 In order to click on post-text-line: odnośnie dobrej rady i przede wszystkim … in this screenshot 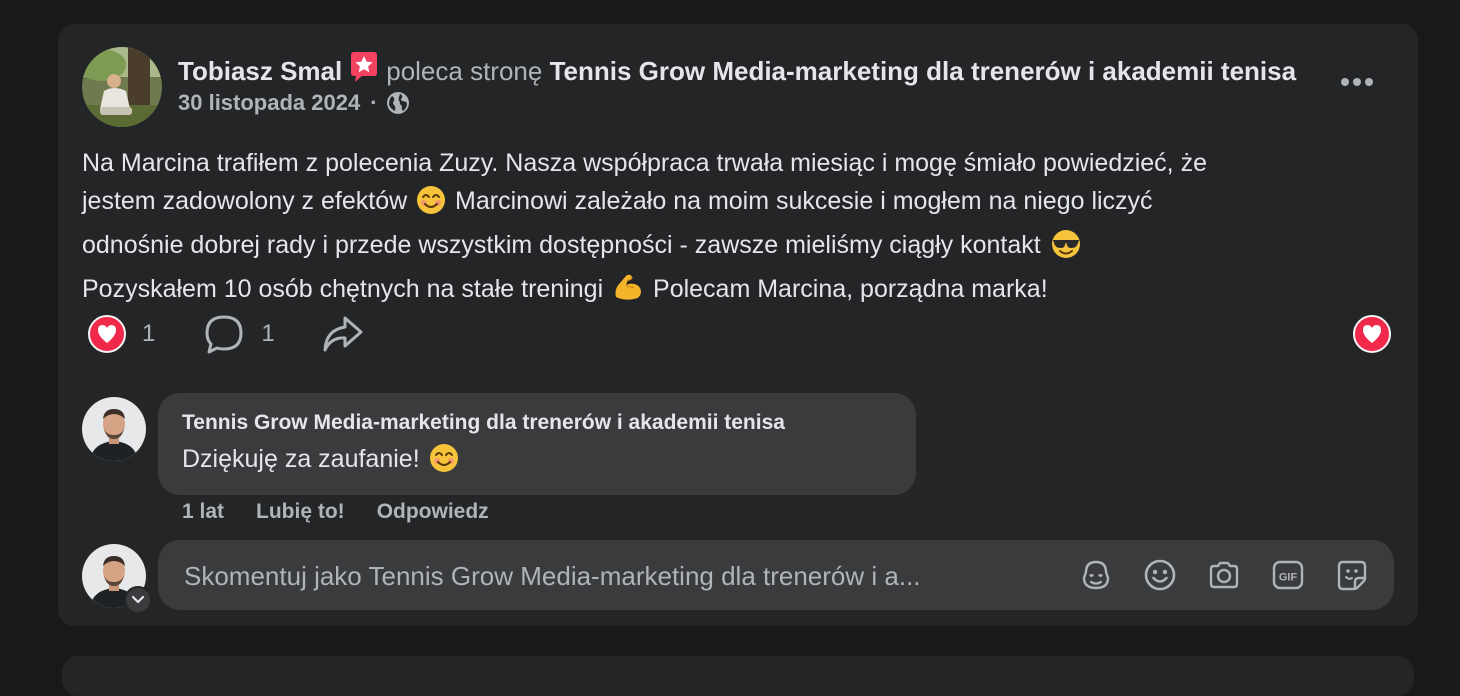, I will do `click(742, 248)`.